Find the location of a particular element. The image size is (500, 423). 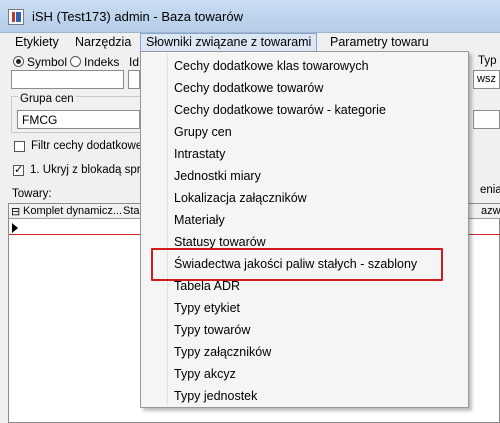

menu-item-typy-jednostek: Typy jednostek is located at coordinates (215, 396).